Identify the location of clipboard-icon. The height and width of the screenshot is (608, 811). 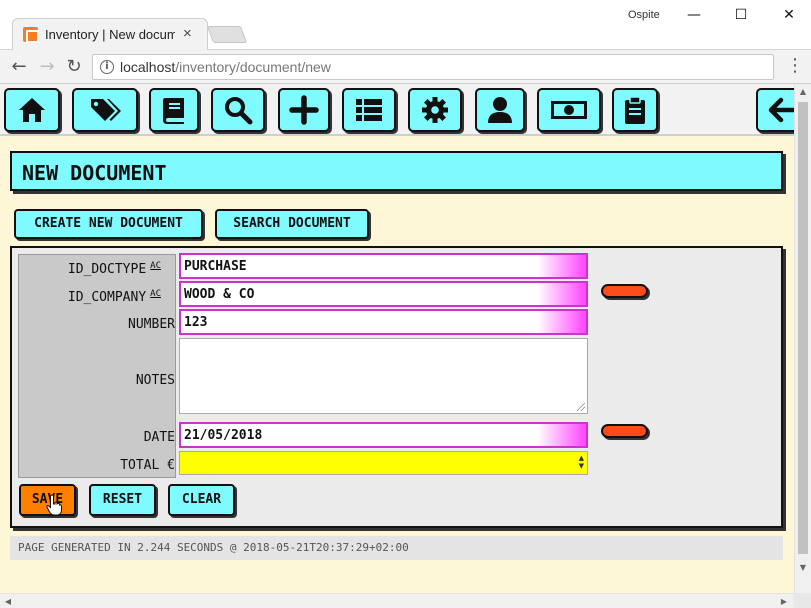
(635, 110).